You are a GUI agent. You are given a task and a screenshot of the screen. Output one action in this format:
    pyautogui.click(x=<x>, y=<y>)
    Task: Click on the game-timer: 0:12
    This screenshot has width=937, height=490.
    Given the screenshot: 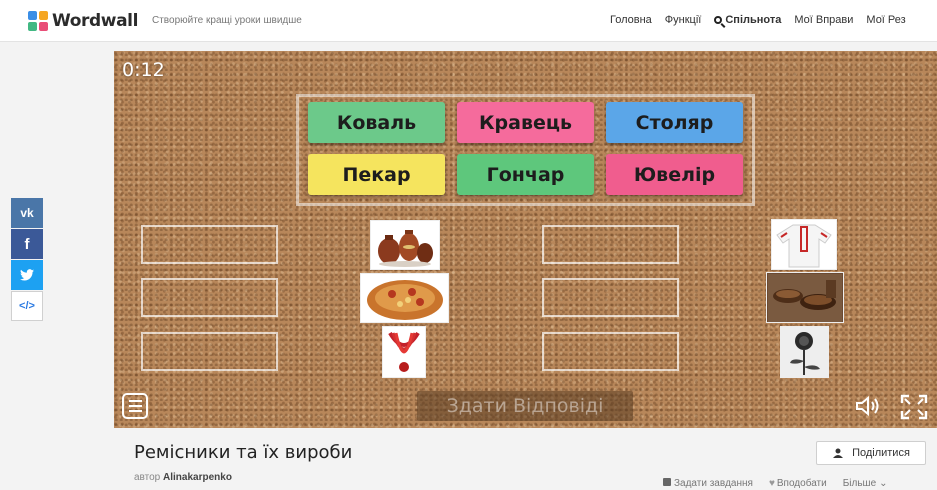 What is the action you would take?
    pyautogui.click(x=143, y=70)
    